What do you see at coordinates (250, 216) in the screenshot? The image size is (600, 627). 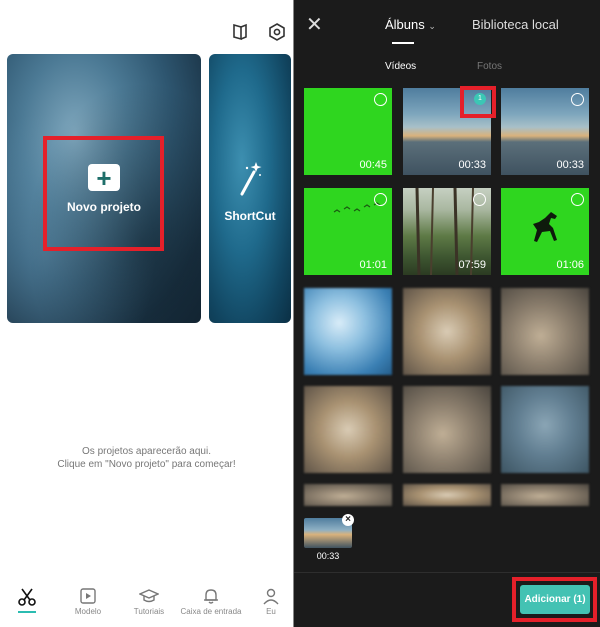 I see `shortcut-label: ShortCut` at bounding box center [250, 216].